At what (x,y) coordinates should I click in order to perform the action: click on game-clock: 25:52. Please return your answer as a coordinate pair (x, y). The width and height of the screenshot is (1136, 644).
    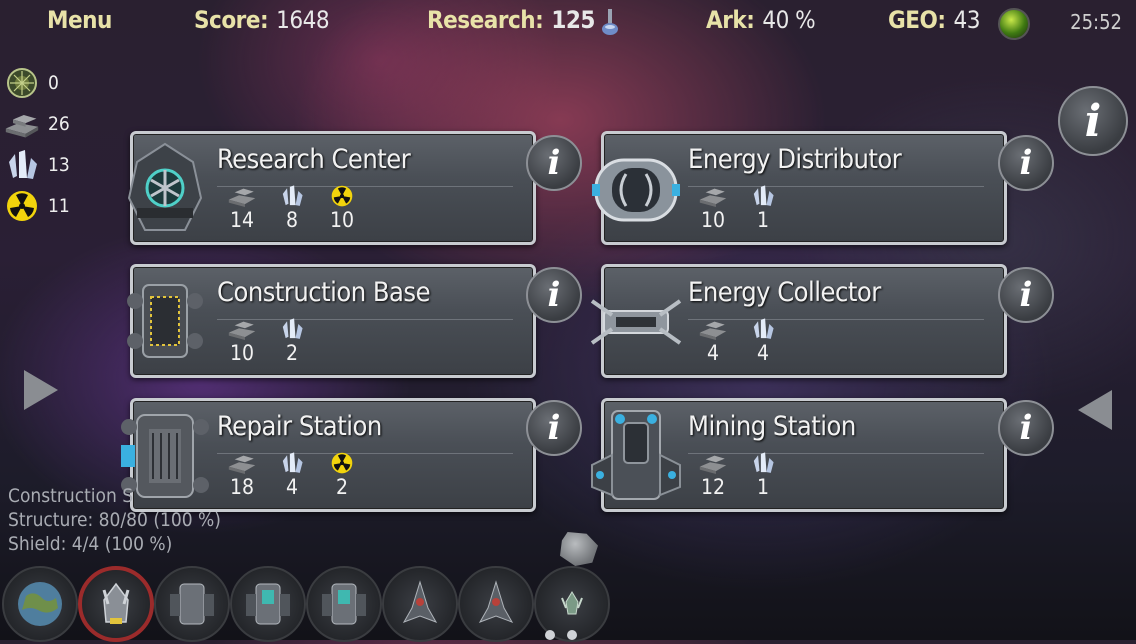
    Looking at the image, I should click on (1096, 22).